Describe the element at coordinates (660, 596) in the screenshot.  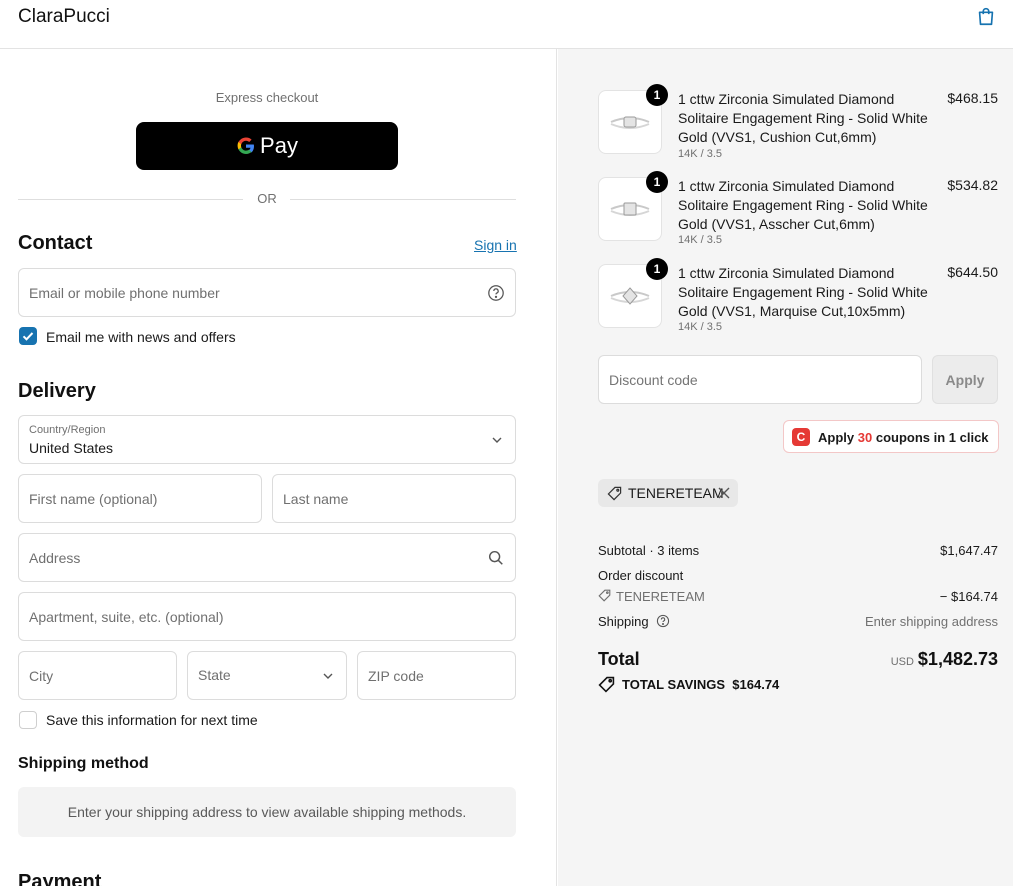
I see `order-discount-code: TENERETEAM` at that location.